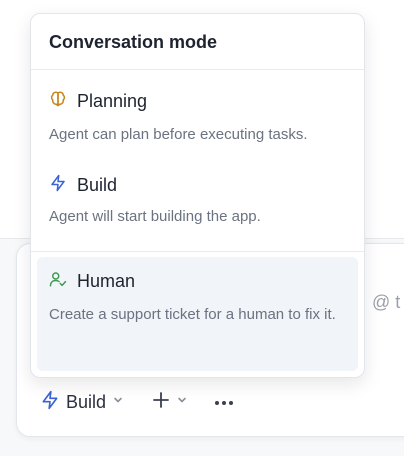  What do you see at coordinates (112, 101) in the screenshot?
I see `option-label: Planning` at bounding box center [112, 101].